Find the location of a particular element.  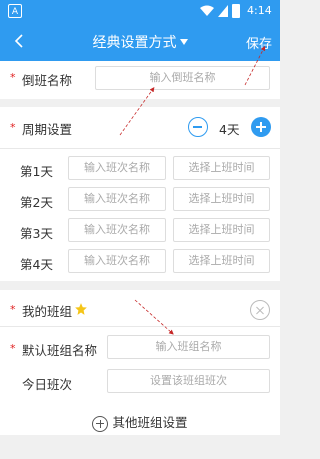

day-label: 第1天 is located at coordinates (36, 171).